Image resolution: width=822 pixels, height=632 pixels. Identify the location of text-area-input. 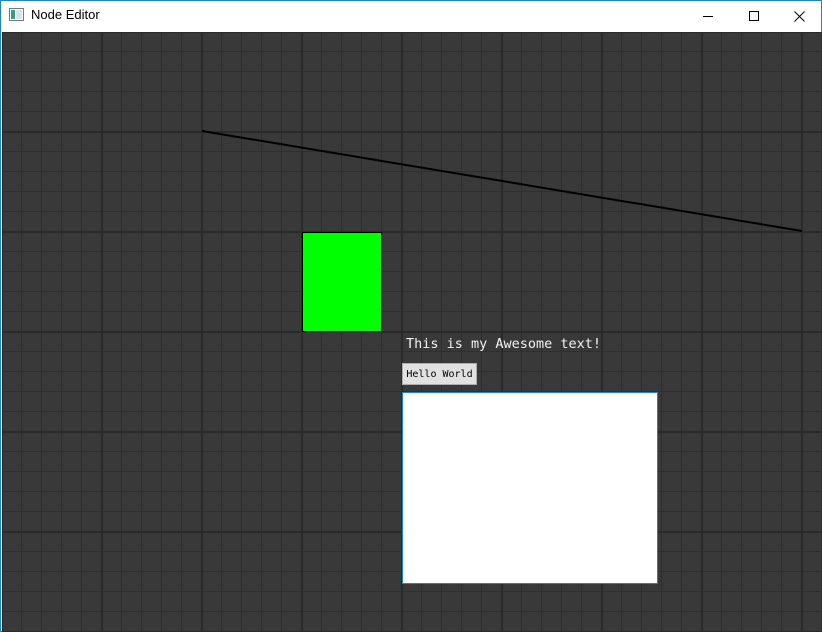
(530, 488).